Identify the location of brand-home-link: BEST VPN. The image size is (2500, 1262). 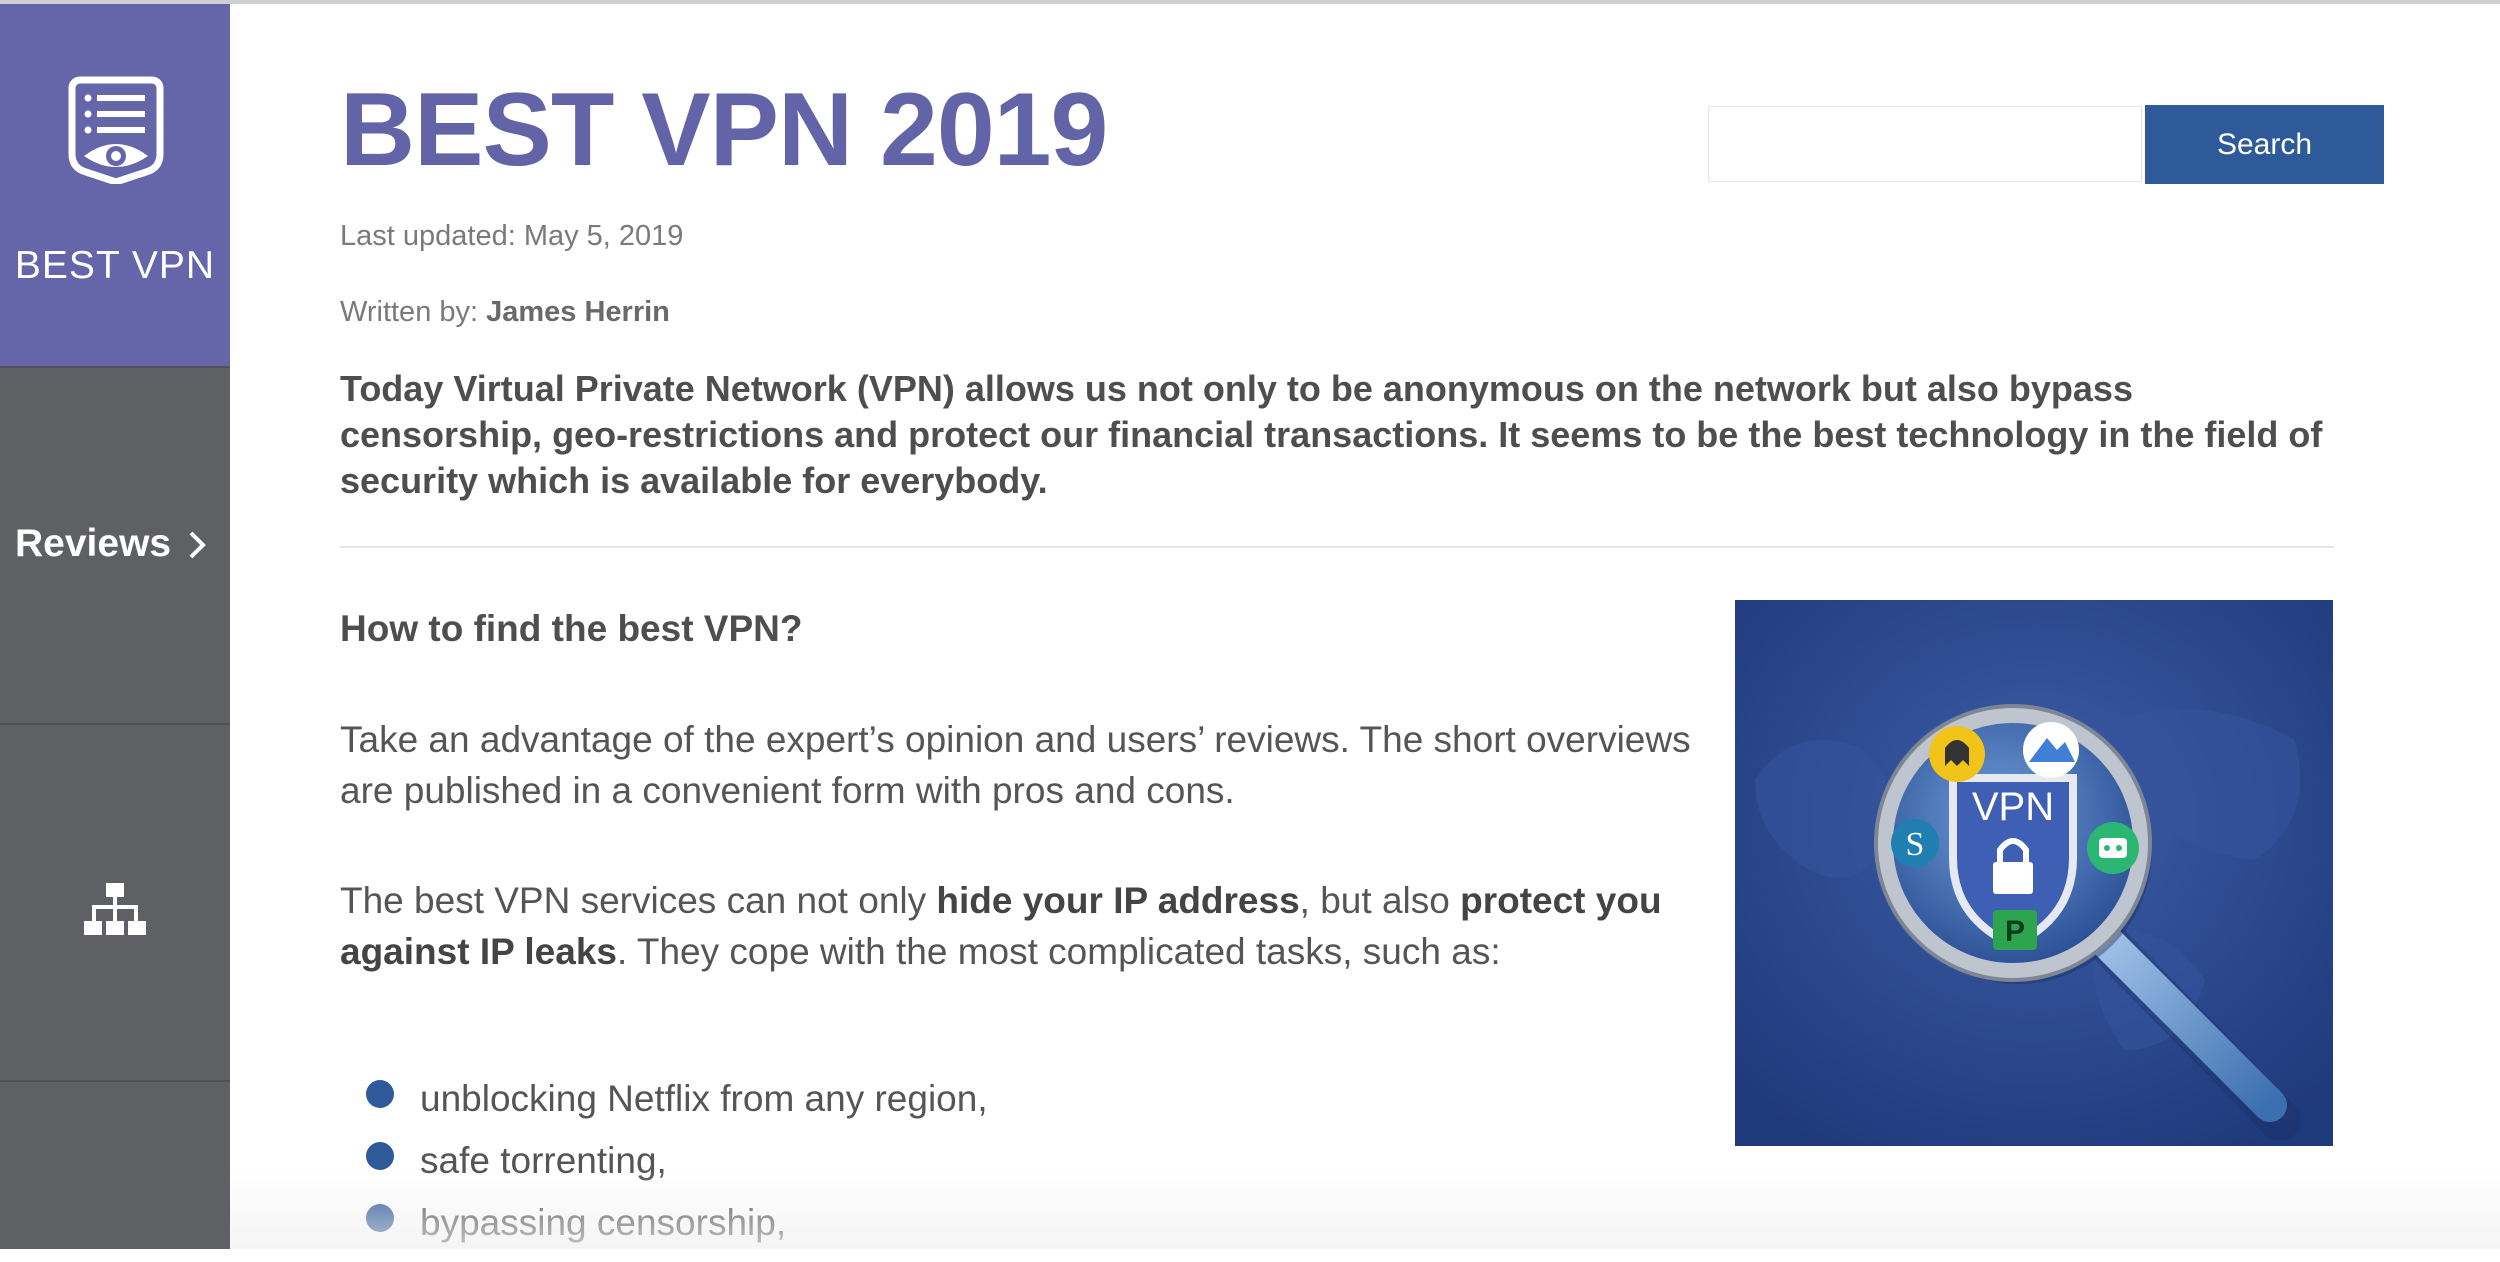
(115, 185).